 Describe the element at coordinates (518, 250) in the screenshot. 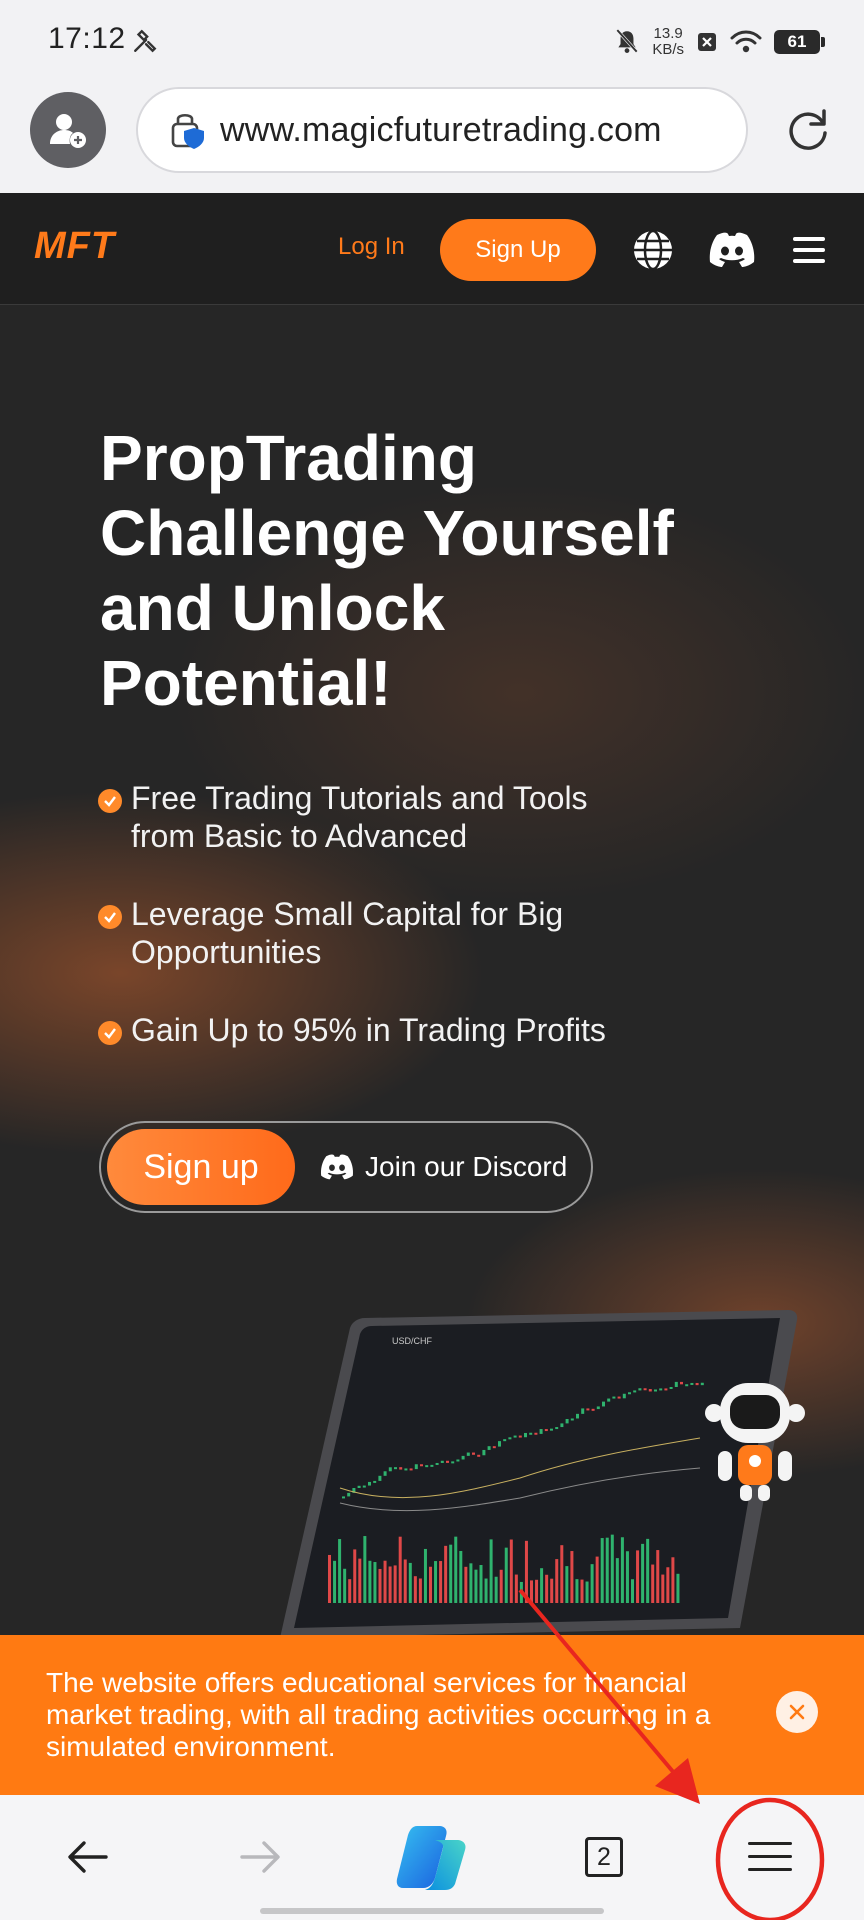

I see `nav-signup-button: Sign Up` at that location.